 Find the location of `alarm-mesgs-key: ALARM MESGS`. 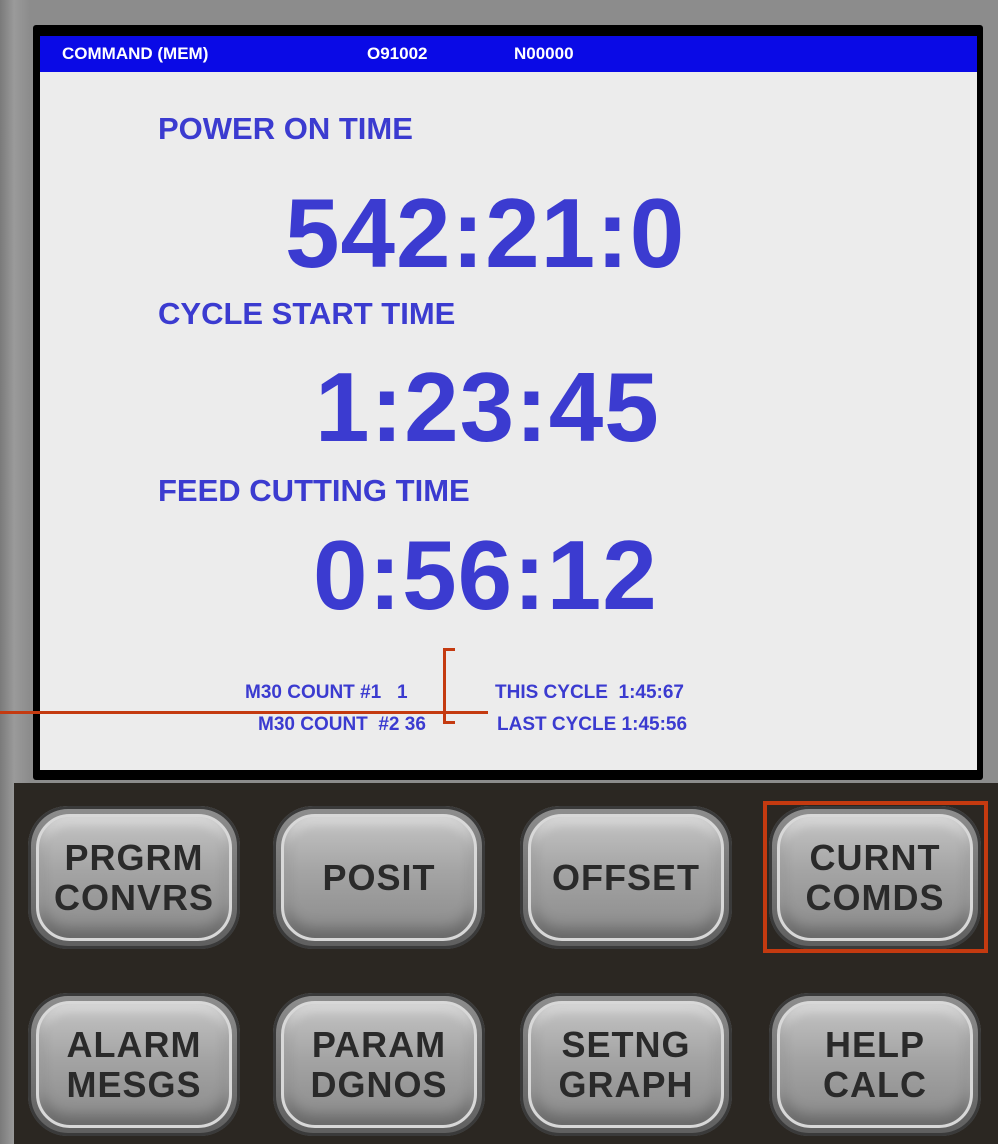

alarm-mesgs-key: ALARM MESGS is located at coordinates (134, 1064).